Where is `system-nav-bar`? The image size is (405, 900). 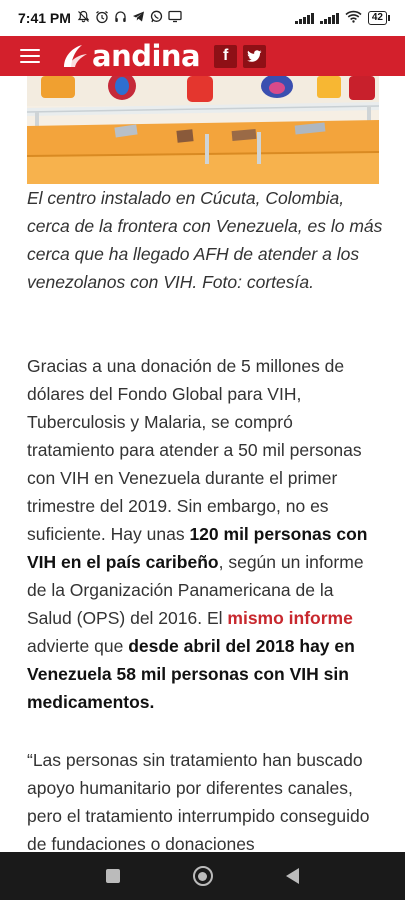
system-nav-bar is located at coordinates (202, 876).